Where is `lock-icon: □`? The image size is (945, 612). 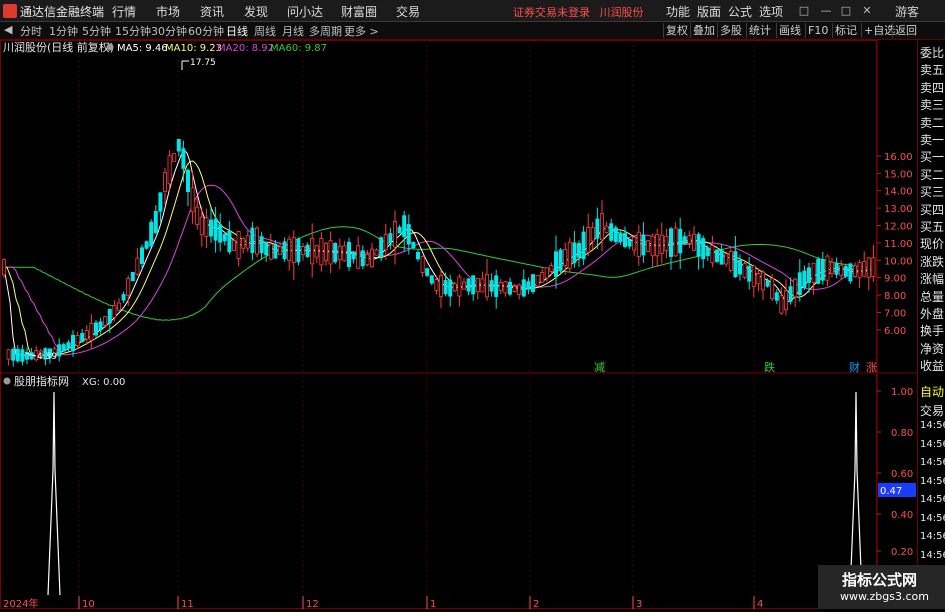
lock-icon: □ is located at coordinates (804, 11).